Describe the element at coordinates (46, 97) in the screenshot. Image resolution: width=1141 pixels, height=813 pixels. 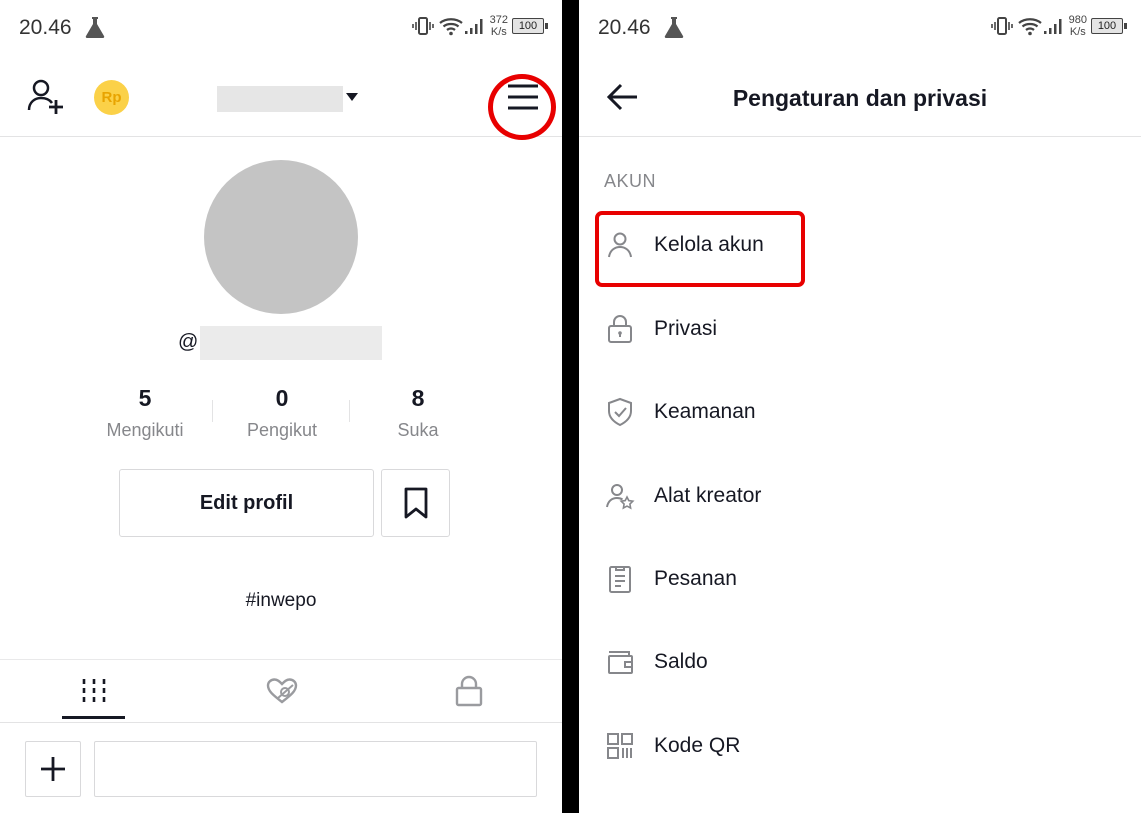
I see `add-user-icon` at that location.